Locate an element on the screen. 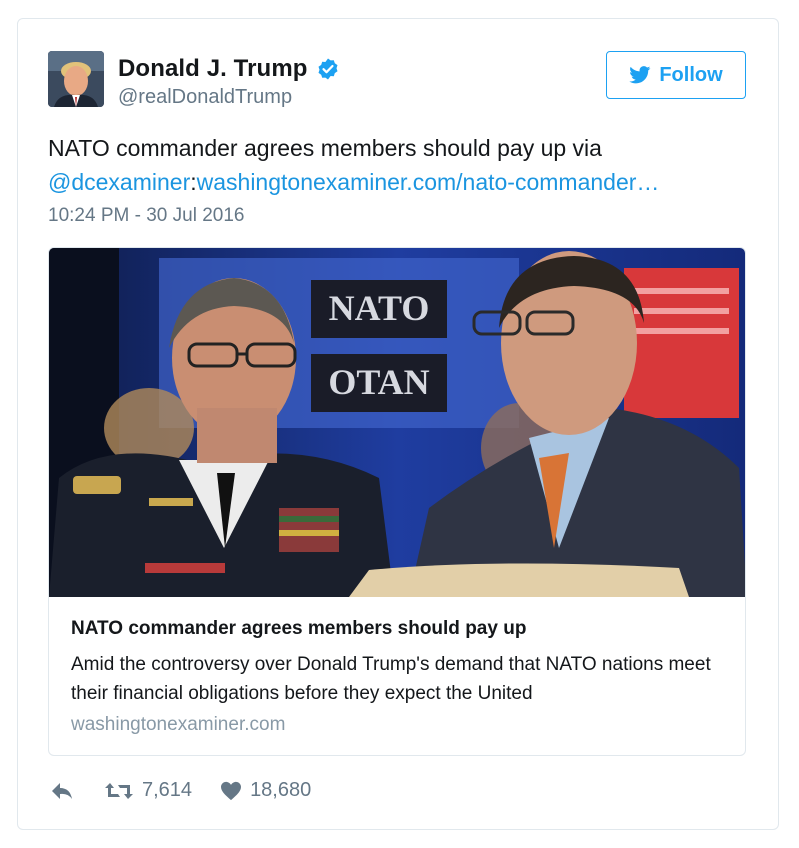 This screenshot has width=799, height=848. tweet-timestamp: 10:24 PM - 30 Jul 2016 is located at coordinates (146, 216).